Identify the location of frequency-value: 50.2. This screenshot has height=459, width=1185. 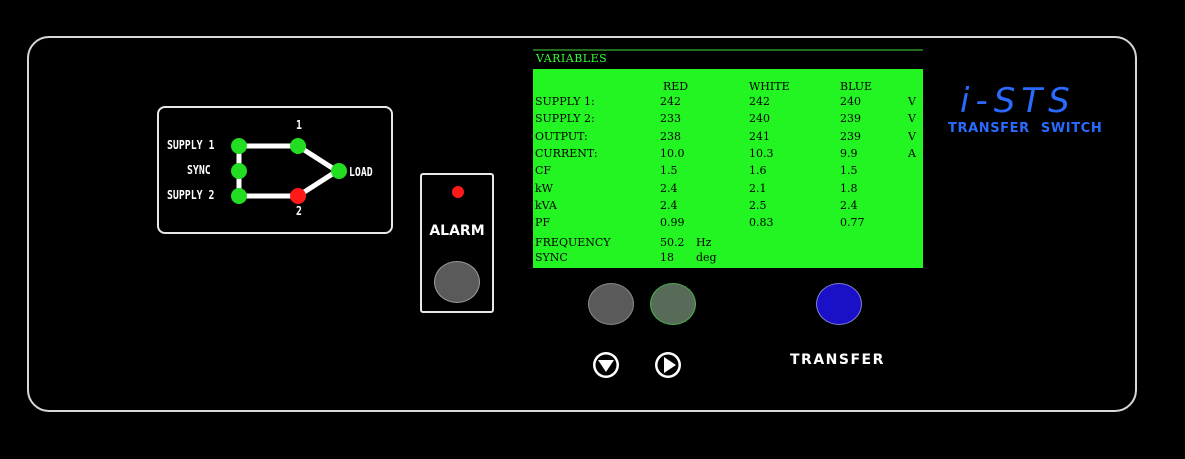
(672, 242).